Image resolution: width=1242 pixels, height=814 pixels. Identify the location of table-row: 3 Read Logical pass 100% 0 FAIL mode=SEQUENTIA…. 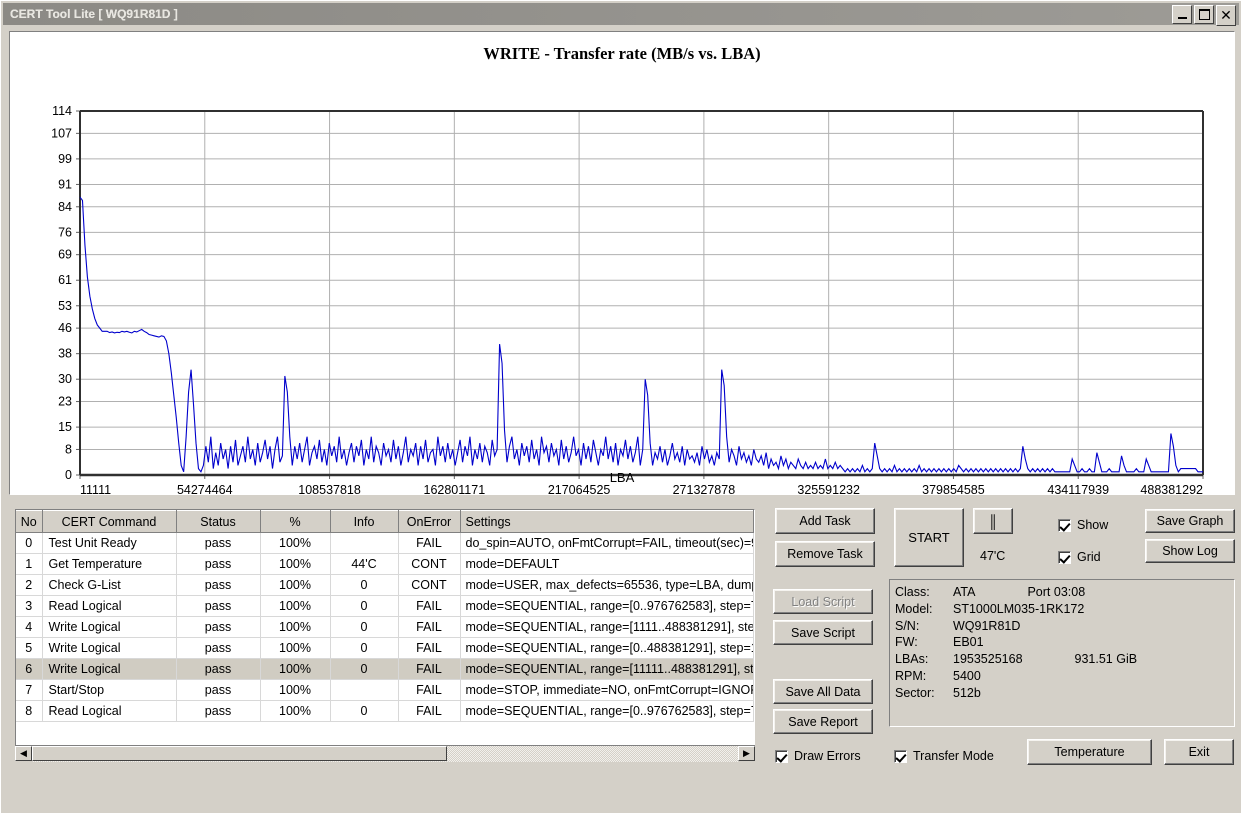
(385, 606).